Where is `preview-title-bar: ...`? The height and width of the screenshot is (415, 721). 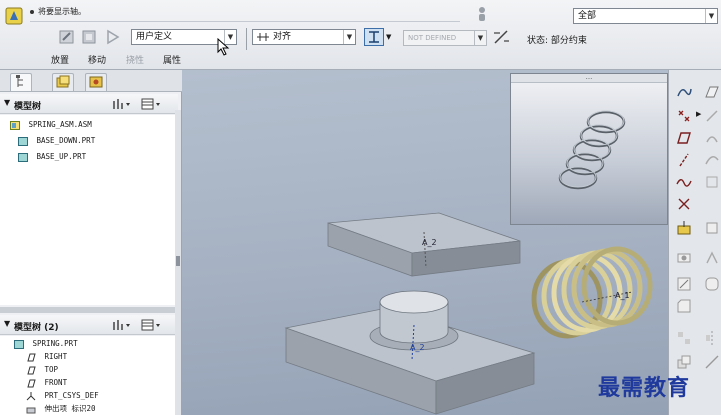
preview-title-bar: ... is located at coordinates (589, 78).